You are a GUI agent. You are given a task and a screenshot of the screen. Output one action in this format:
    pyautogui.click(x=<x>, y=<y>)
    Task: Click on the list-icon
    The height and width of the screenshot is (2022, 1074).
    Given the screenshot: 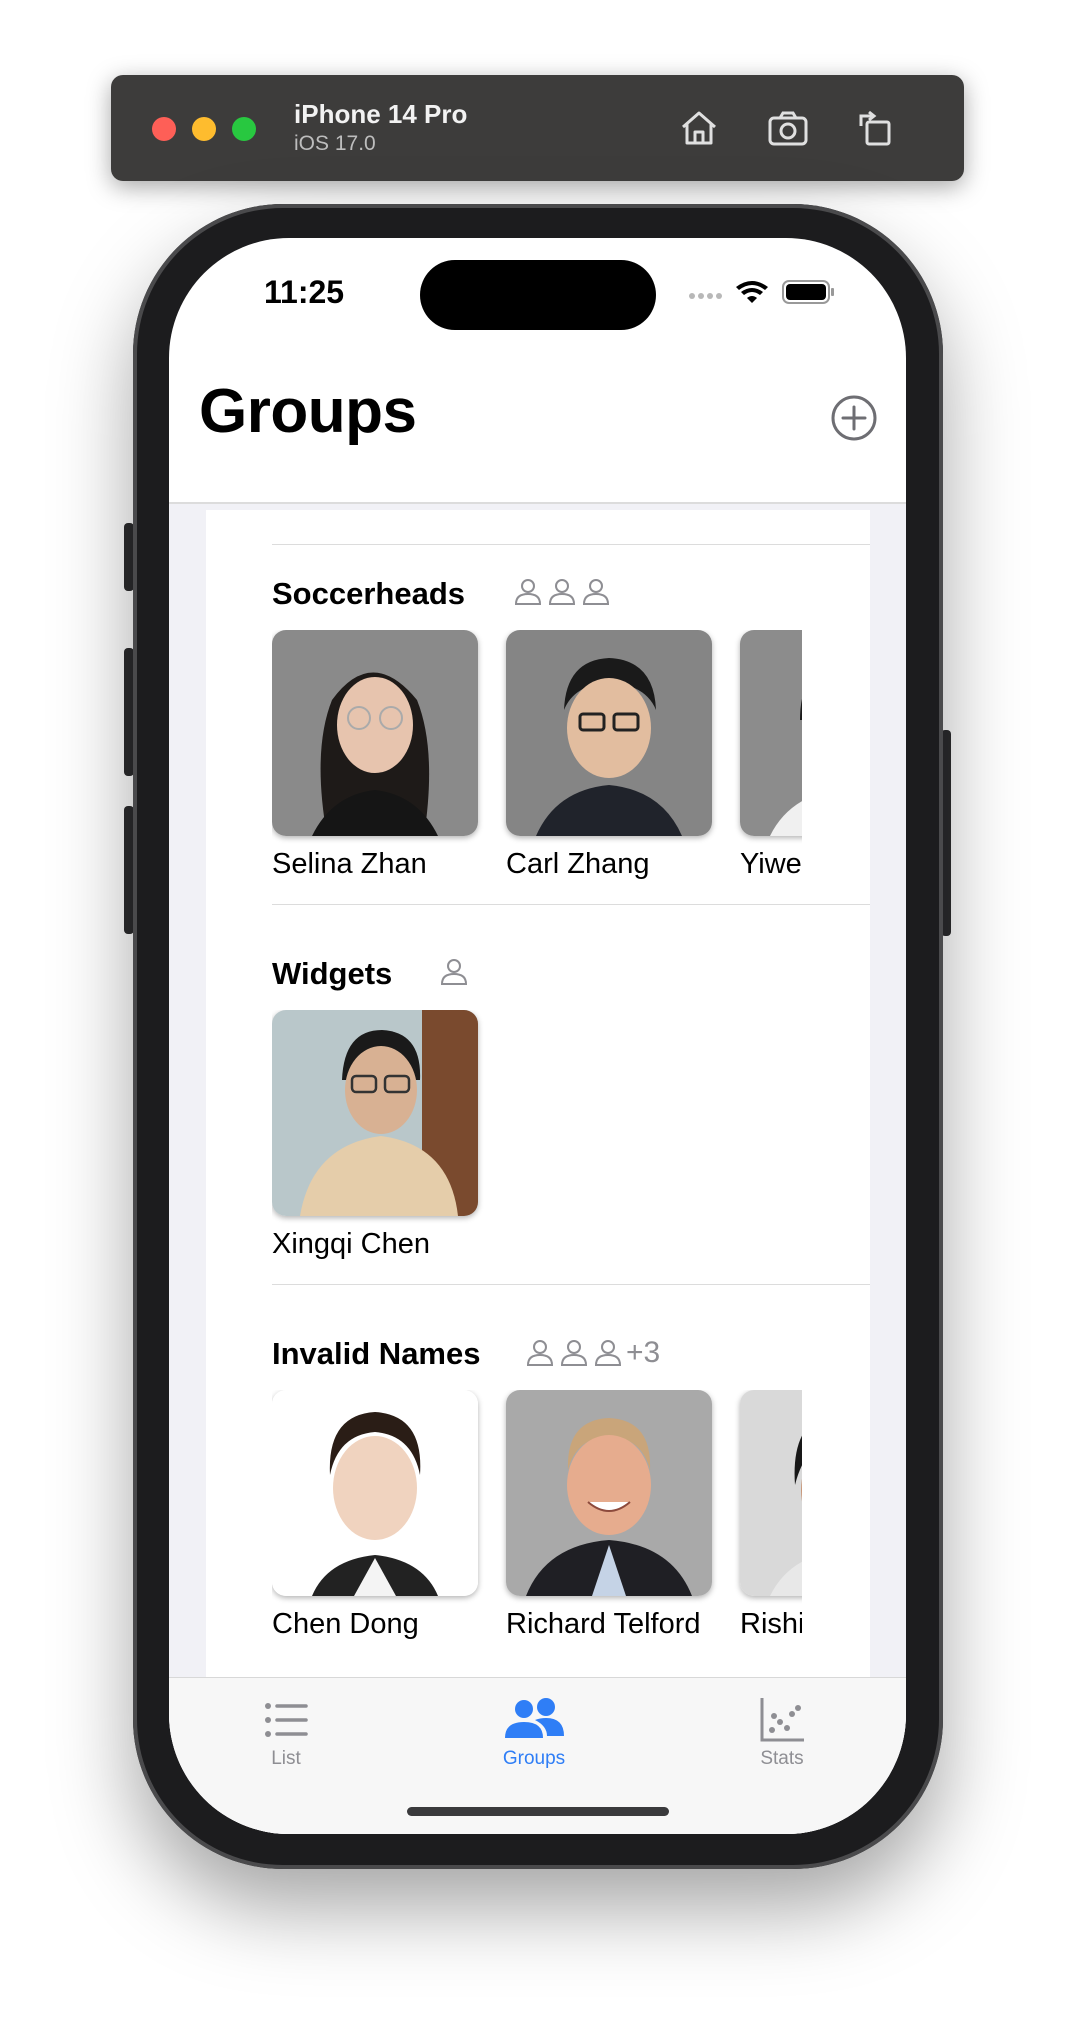 What is the action you would take?
    pyautogui.click(x=286, y=1720)
    